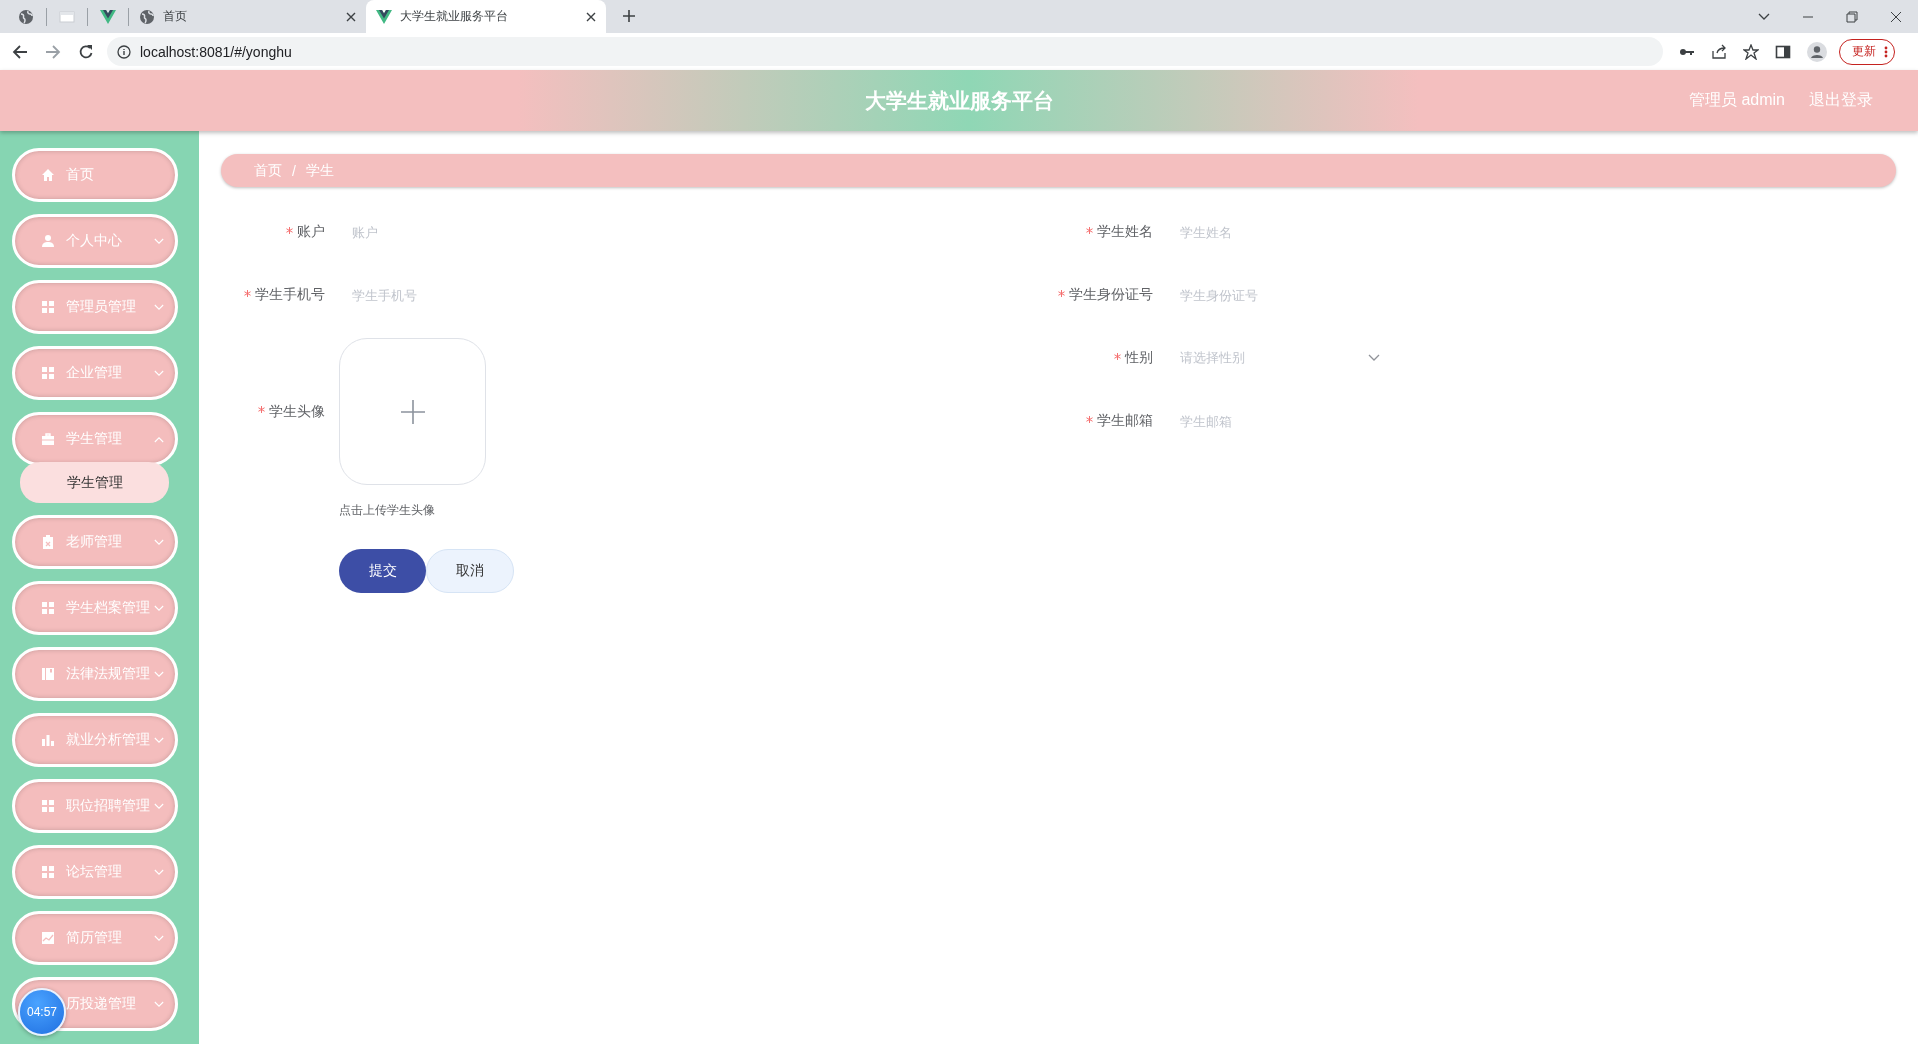 The image size is (1918, 1044). What do you see at coordinates (94, 482) in the screenshot?
I see `submenu-item: 学生管理` at bounding box center [94, 482].